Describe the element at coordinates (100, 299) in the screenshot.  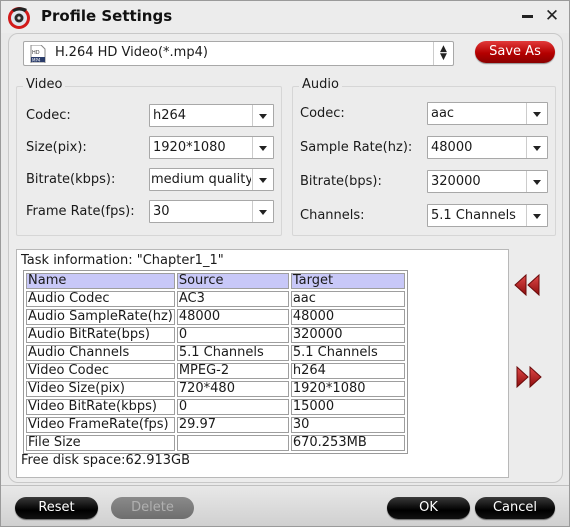
I see `cell-name: Audio Codec` at that location.